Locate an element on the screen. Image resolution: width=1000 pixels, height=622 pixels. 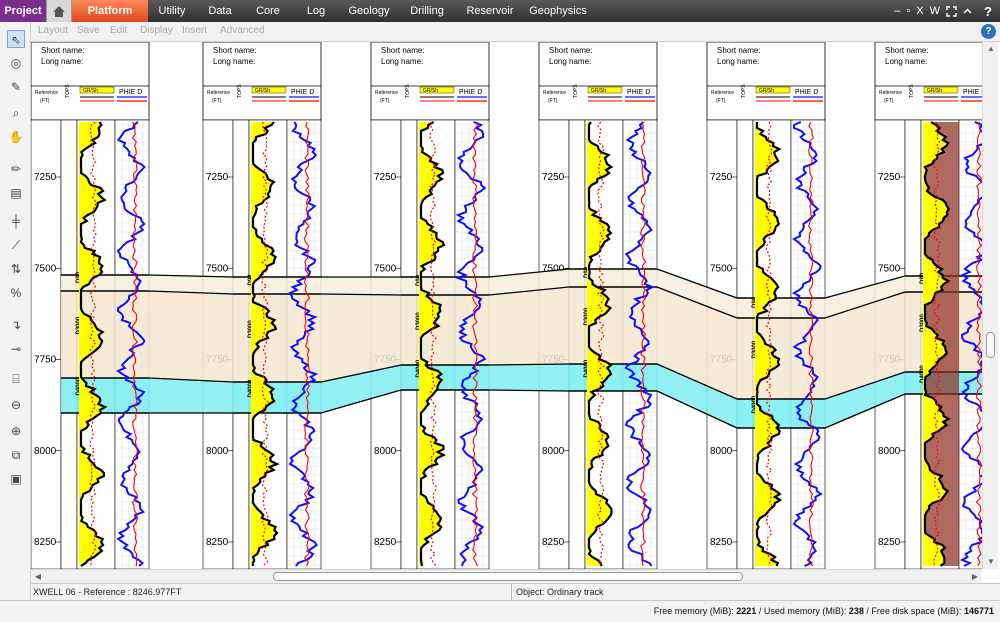
add-track-icon: ╪ is located at coordinates (16, 221).